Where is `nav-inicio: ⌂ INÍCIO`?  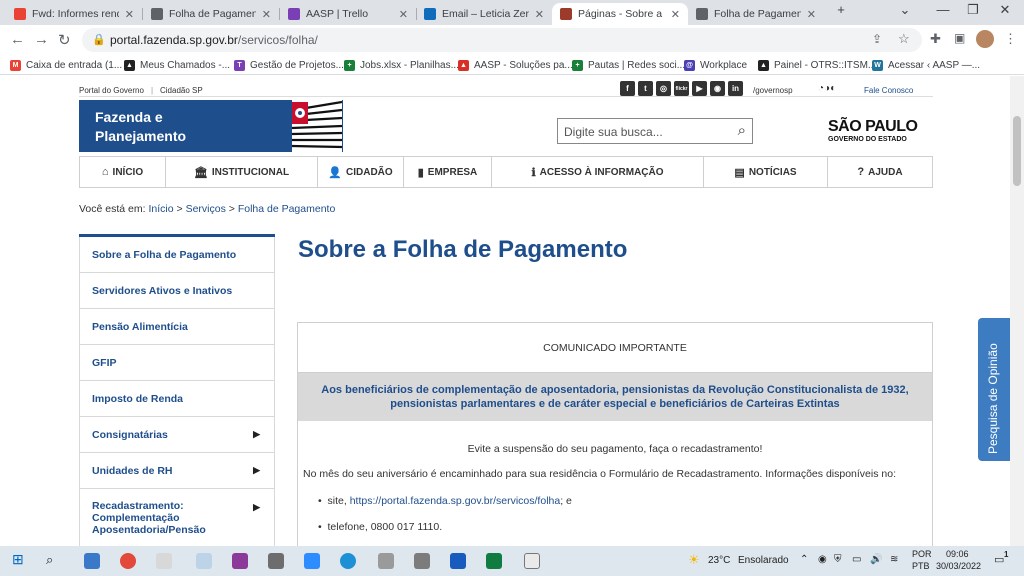 nav-inicio: ⌂ INÍCIO is located at coordinates (123, 172).